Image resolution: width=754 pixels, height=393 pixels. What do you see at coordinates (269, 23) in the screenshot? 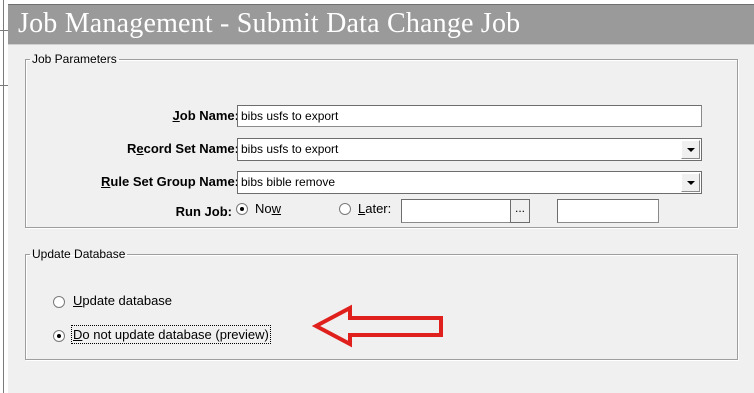
I see `window-title: Job Management - Submit Data Change Job` at bounding box center [269, 23].